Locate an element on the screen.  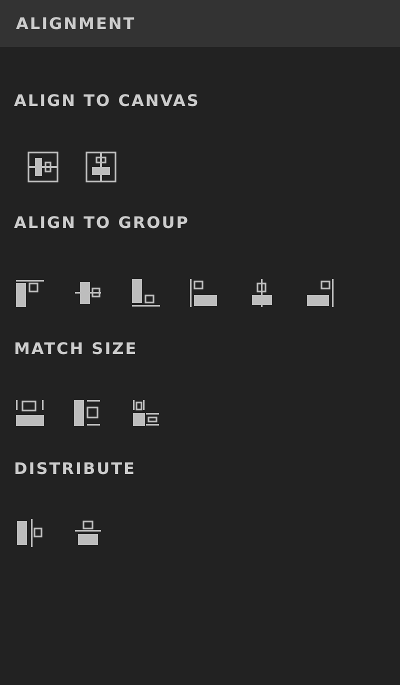
align-top-icon is located at coordinates (30, 293).